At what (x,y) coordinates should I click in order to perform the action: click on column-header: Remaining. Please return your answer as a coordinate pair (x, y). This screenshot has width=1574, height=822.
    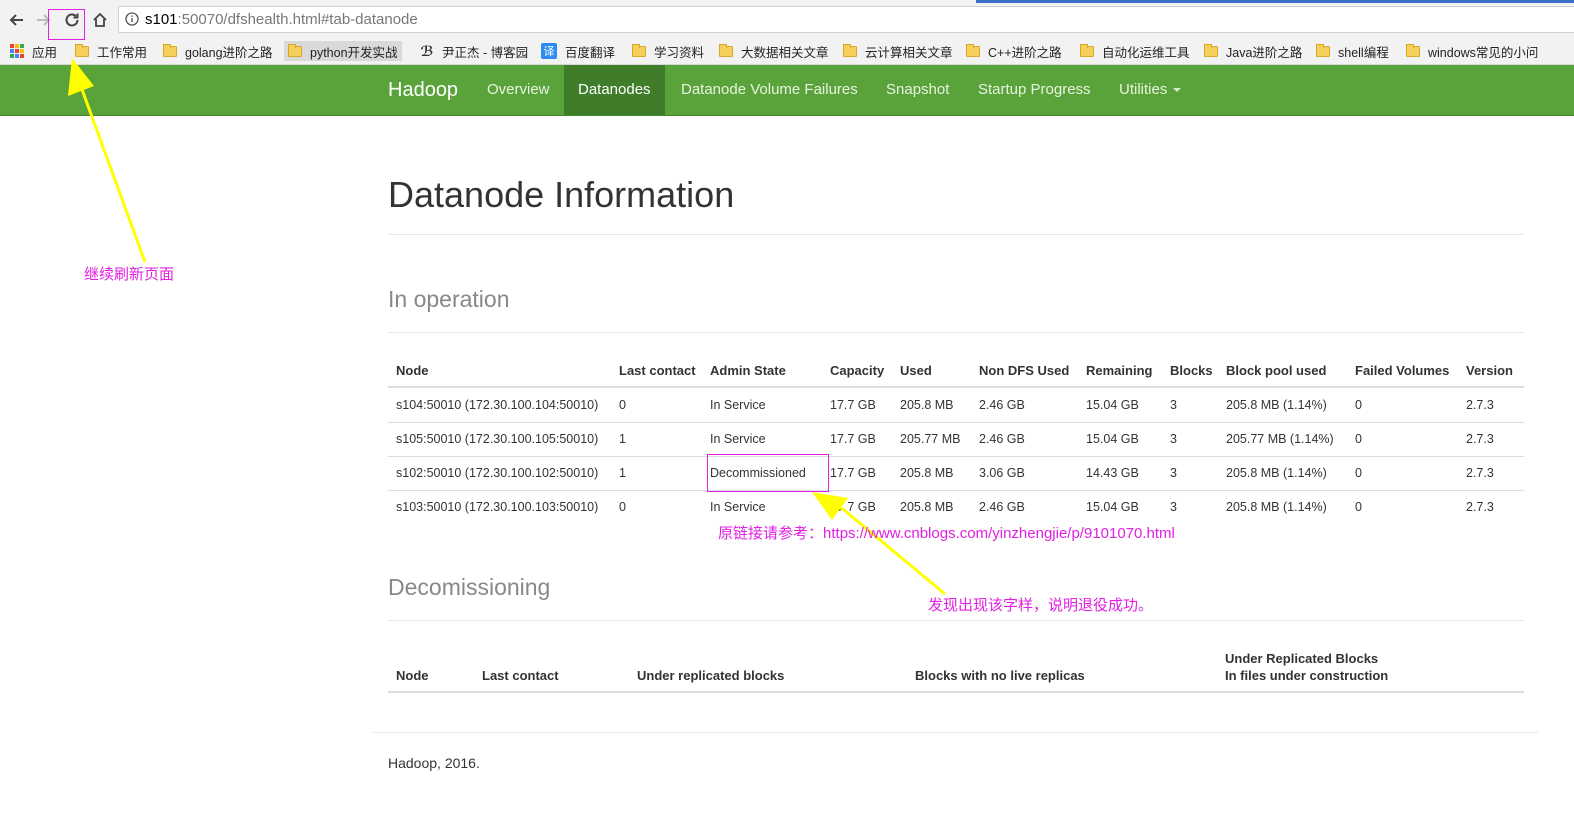
    Looking at the image, I should click on (1119, 370).